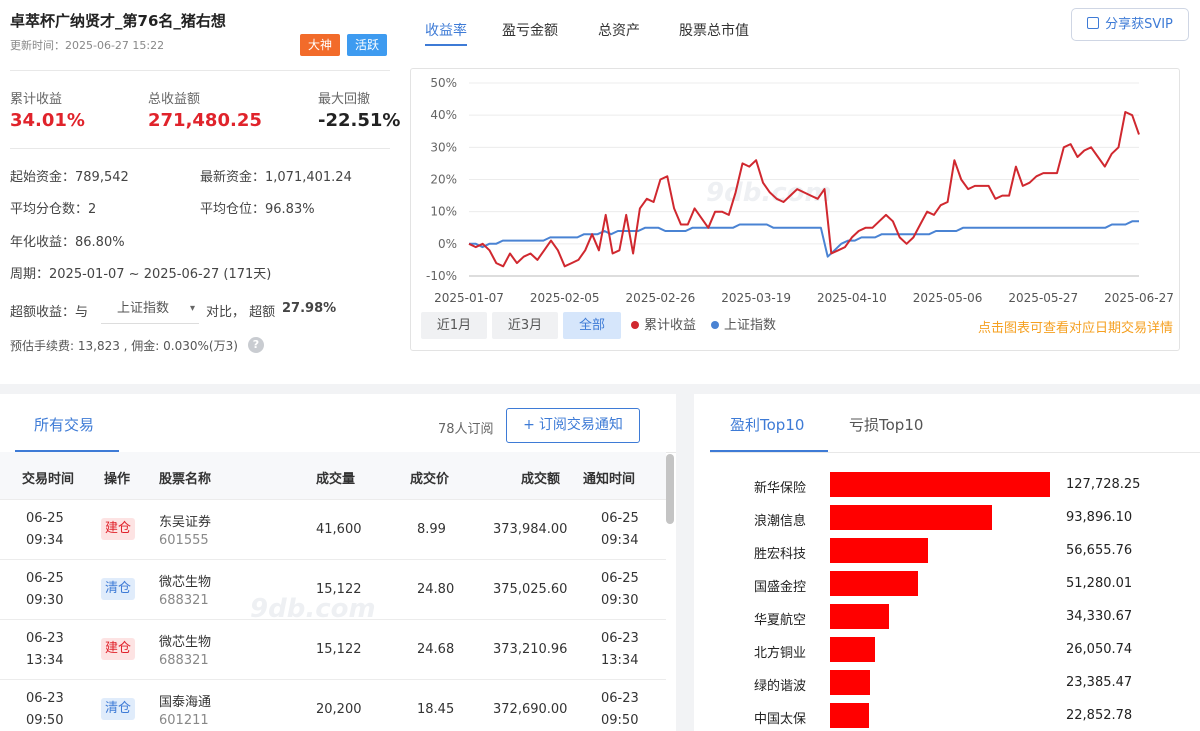  Describe the element at coordinates (184, 720) in the screenshot. I see `stock-code: 601211` at that location.